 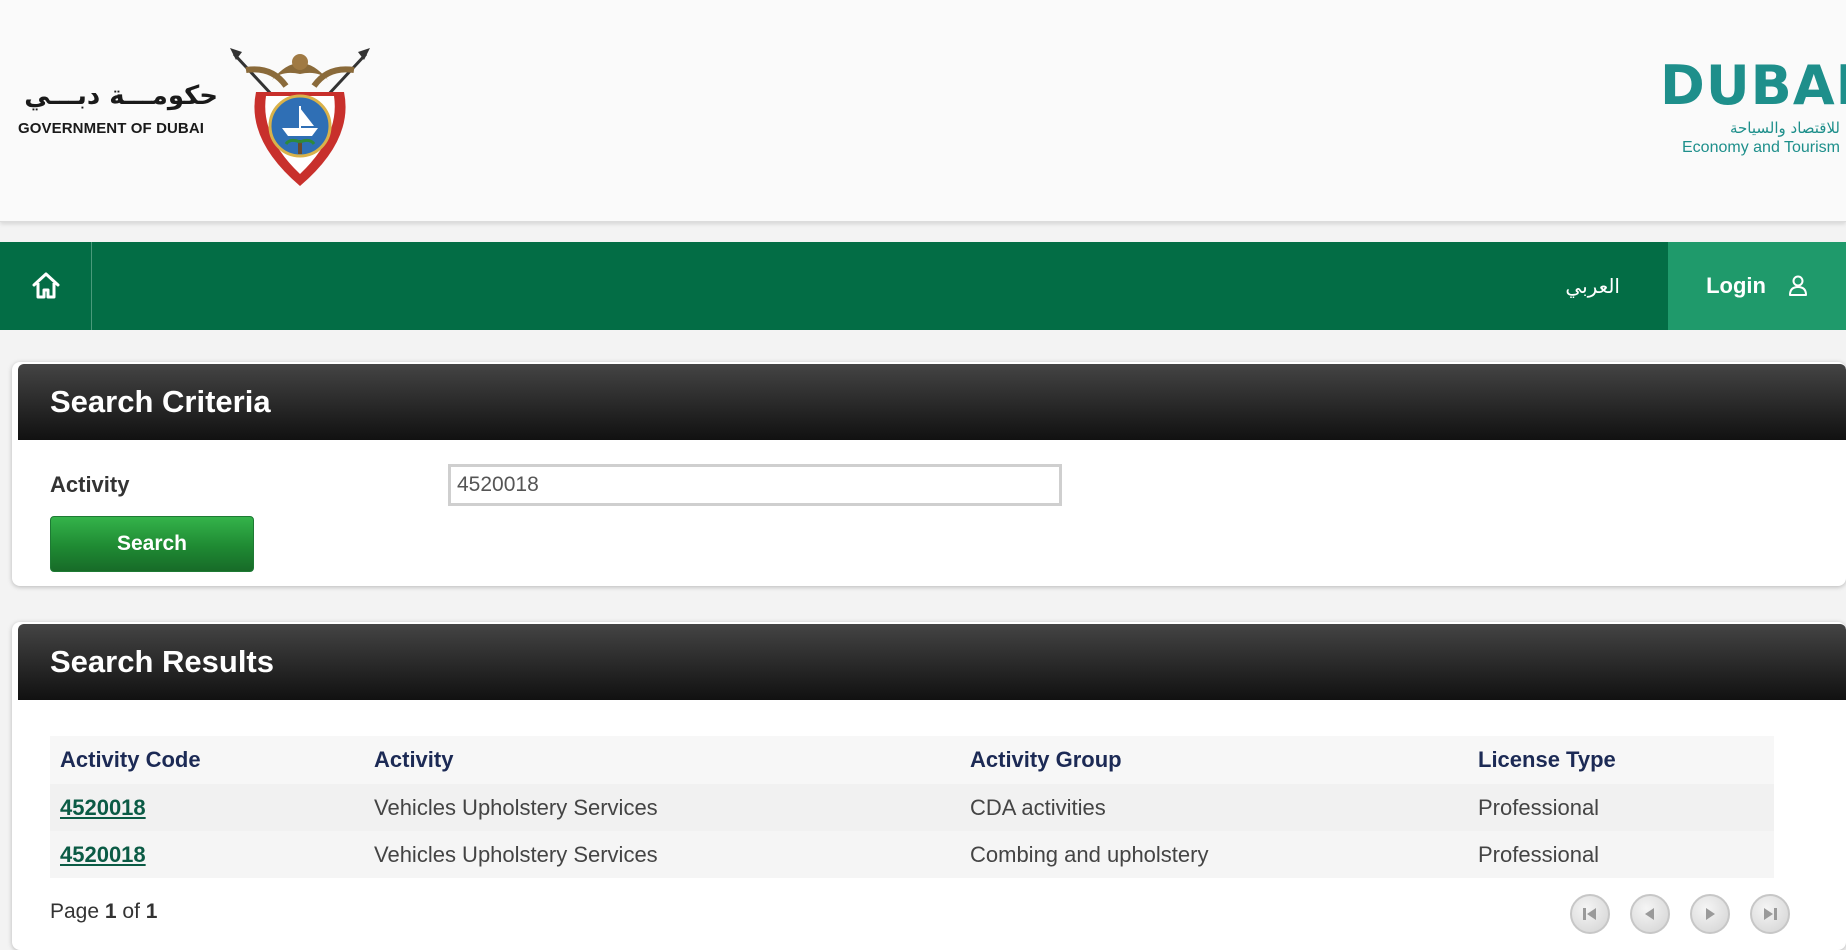 I want to click on dubai-arabic-subtitle: للاقتصاد والسياحة, so click(x=1784, y=128).